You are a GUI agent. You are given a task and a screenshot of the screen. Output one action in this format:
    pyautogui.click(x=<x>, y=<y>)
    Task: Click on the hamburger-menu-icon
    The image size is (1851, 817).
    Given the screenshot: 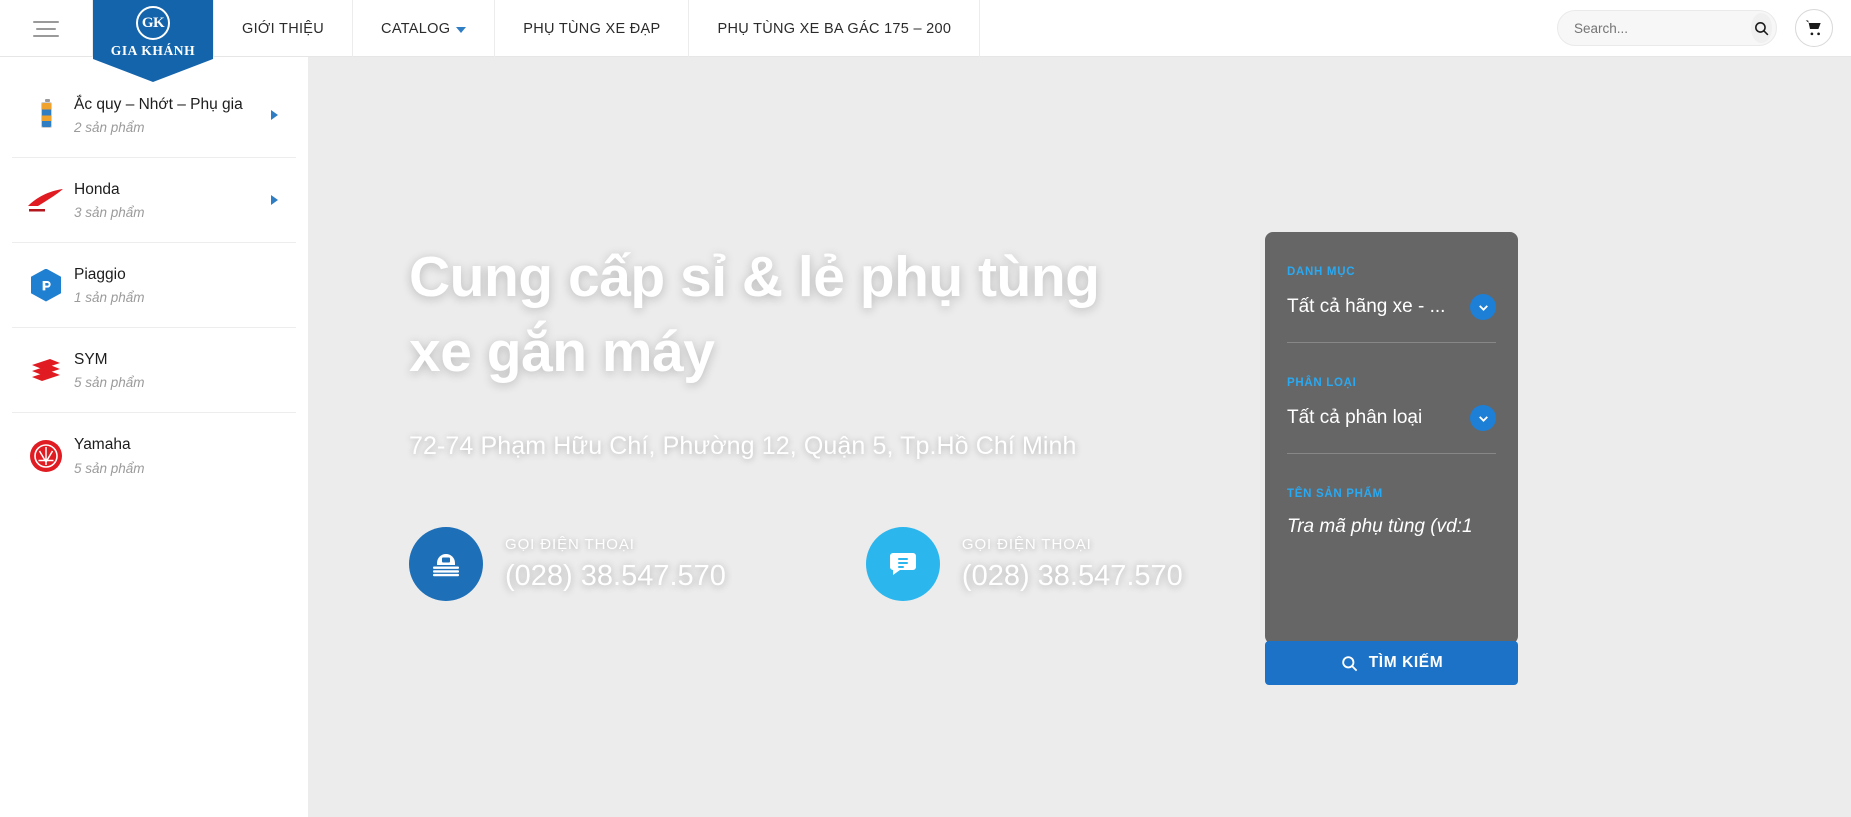 What is the action you would take?
    pyautogui.click(x=46, y=28)
    